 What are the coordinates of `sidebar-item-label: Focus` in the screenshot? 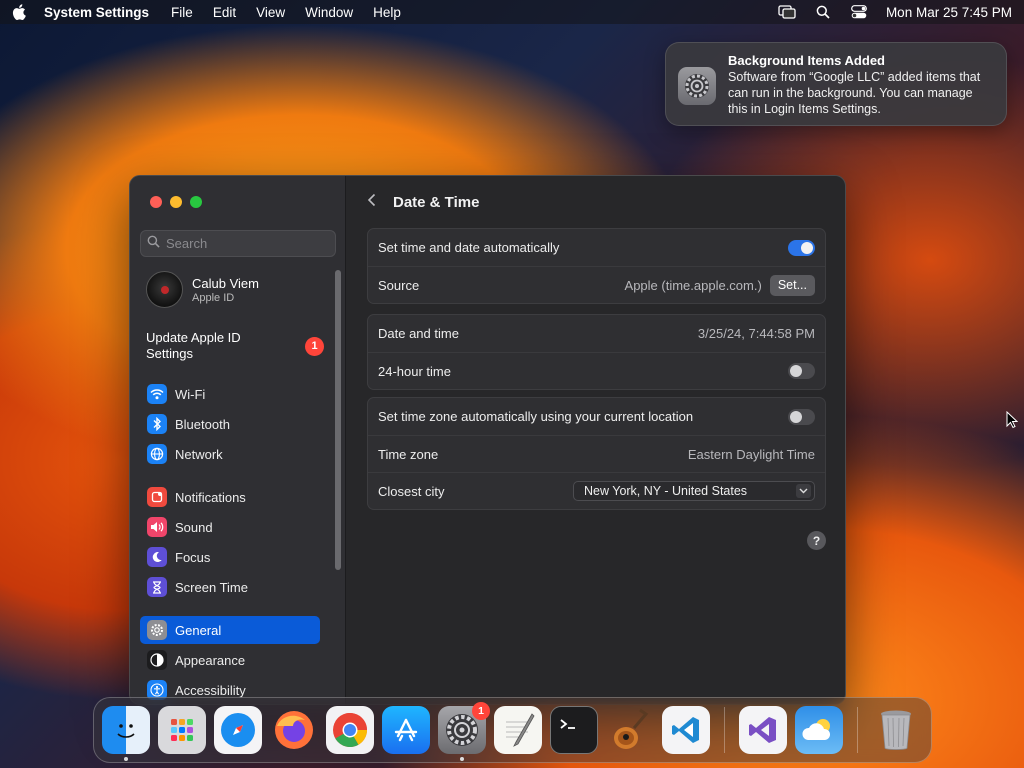 It's located at (193, 557).